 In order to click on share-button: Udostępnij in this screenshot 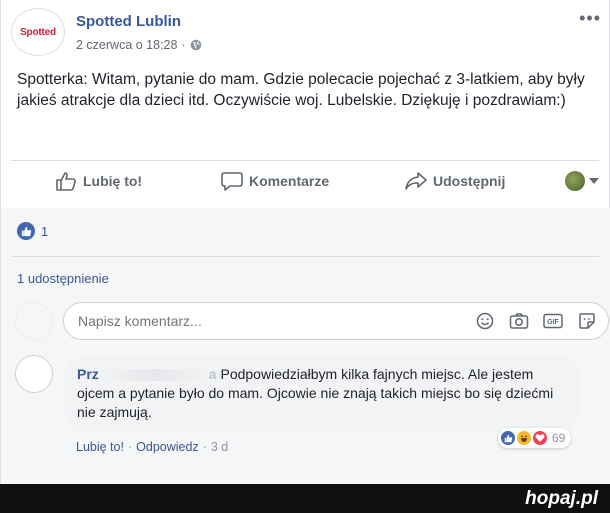, I will do `click(455, 181)`.